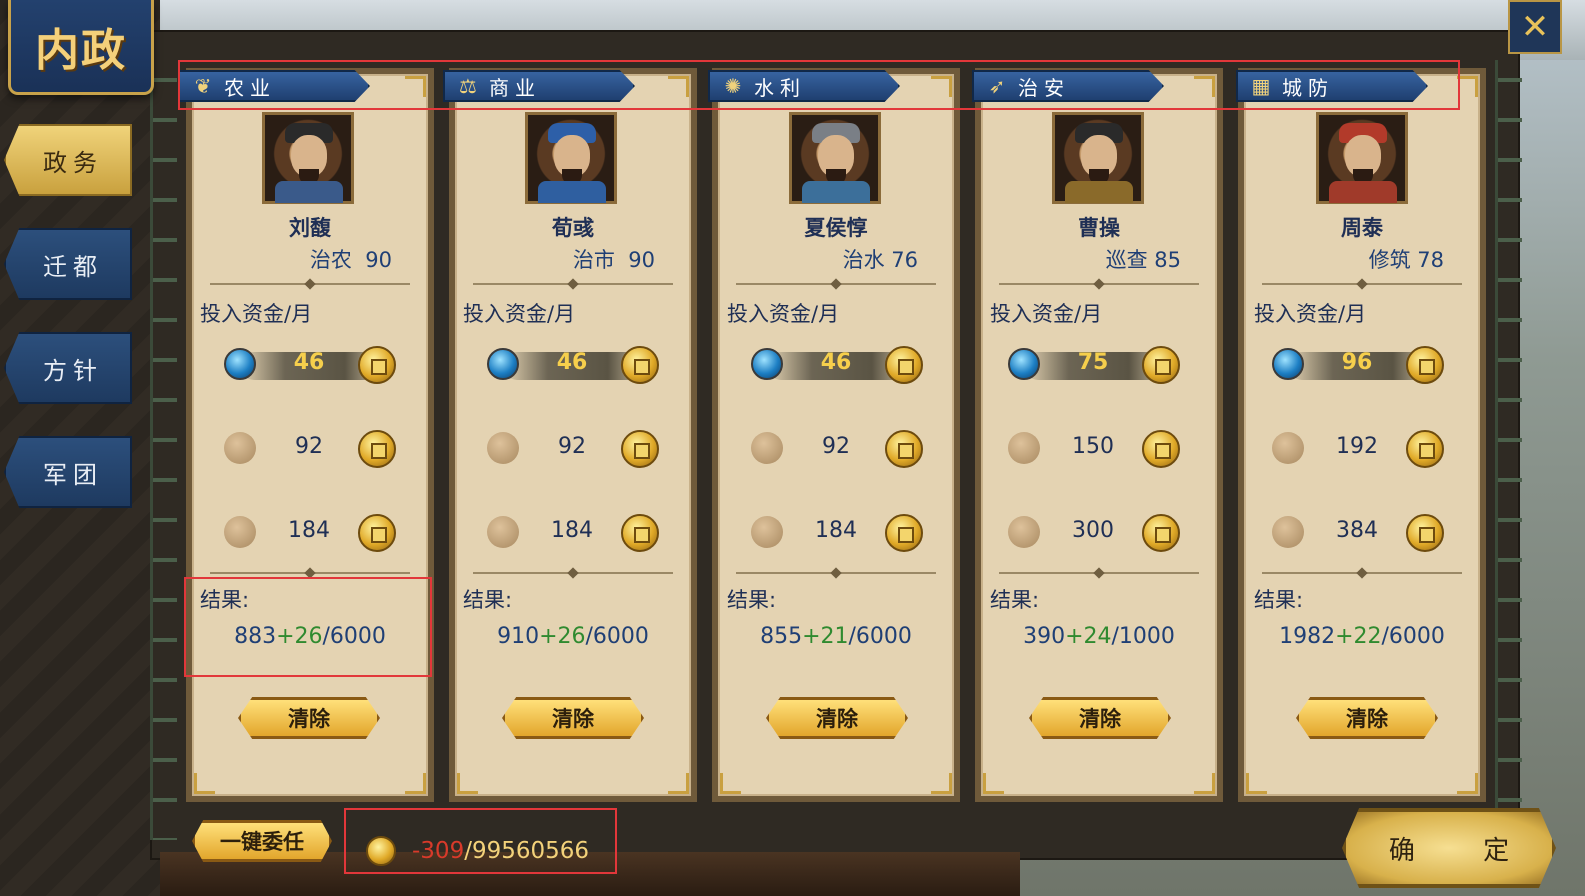 The width and height of the screenshot is (1585, 896). What do you see at coordinates (733, 86) in the screenshot?
I see `waterwheel-icon: ✺` at bounding box center [733, 86].